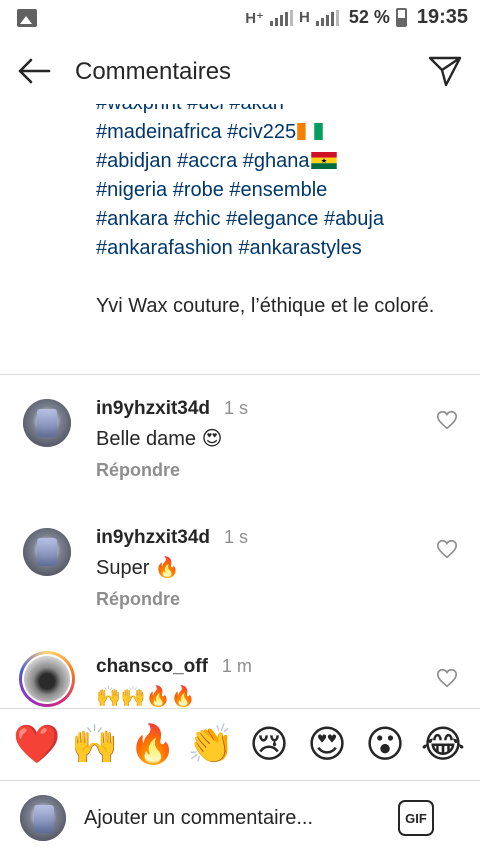 This screenshot has height=854, width=480. Describe the element at coordinates (276, 111) in the screenshot. I see `caption-hashtags-line-1: #waxprint #ucl #akan` at that location.